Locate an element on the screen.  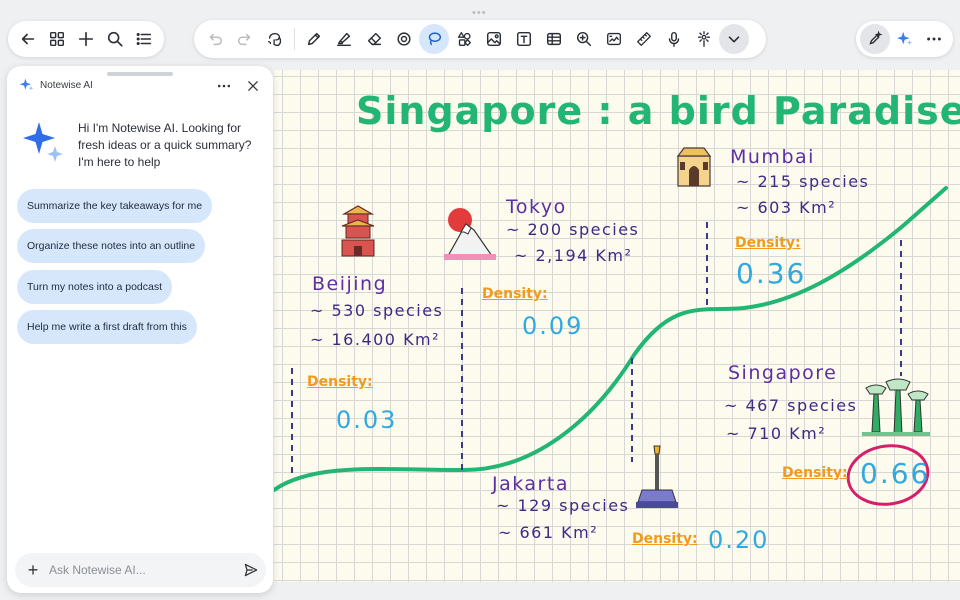
zoom-icon is located at coordinates (584, 39).